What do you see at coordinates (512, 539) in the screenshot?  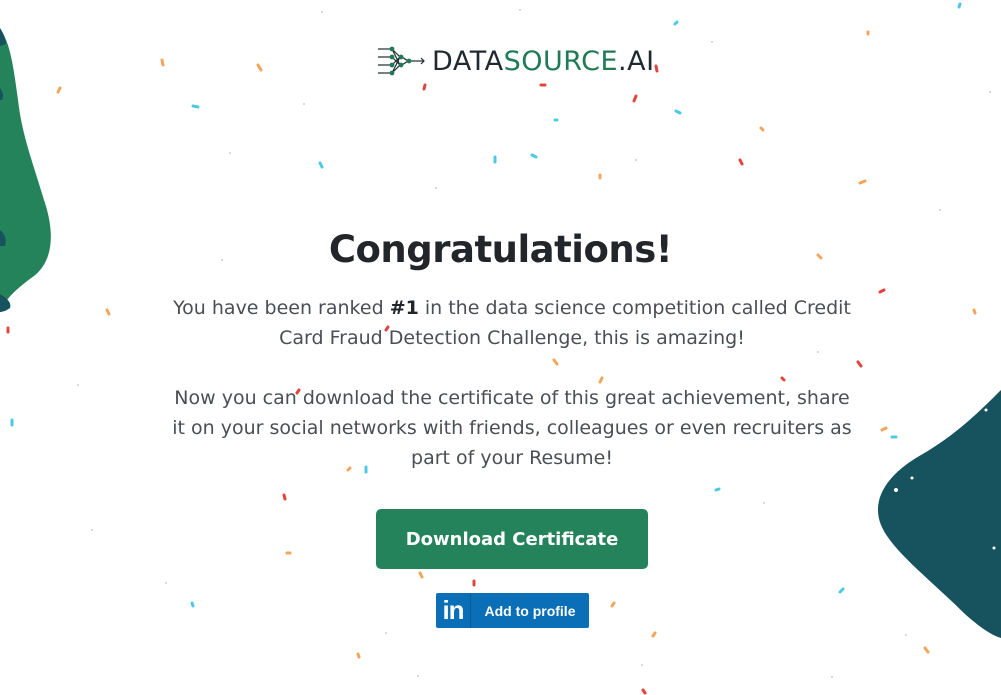 I see `download-certificate-button: Download Certificate` at bounding box center [512, 539].